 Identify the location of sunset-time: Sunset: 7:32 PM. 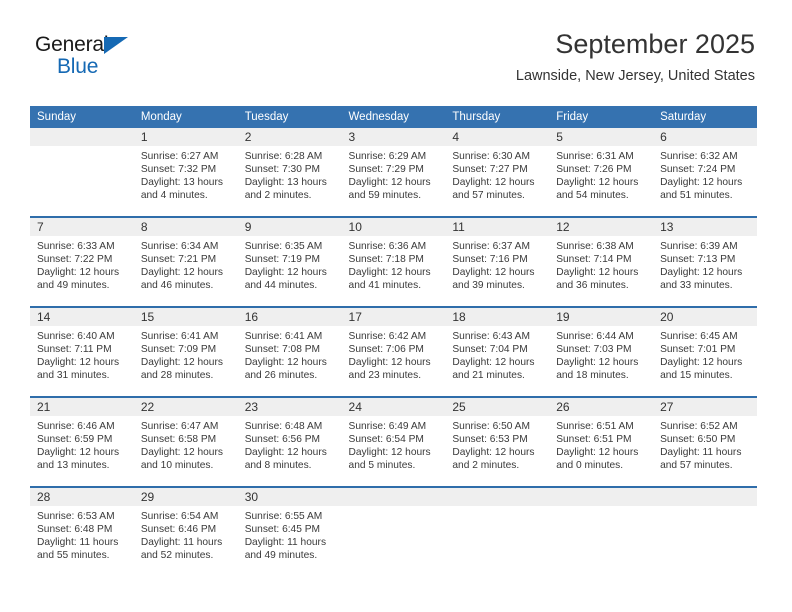
(178, 170).